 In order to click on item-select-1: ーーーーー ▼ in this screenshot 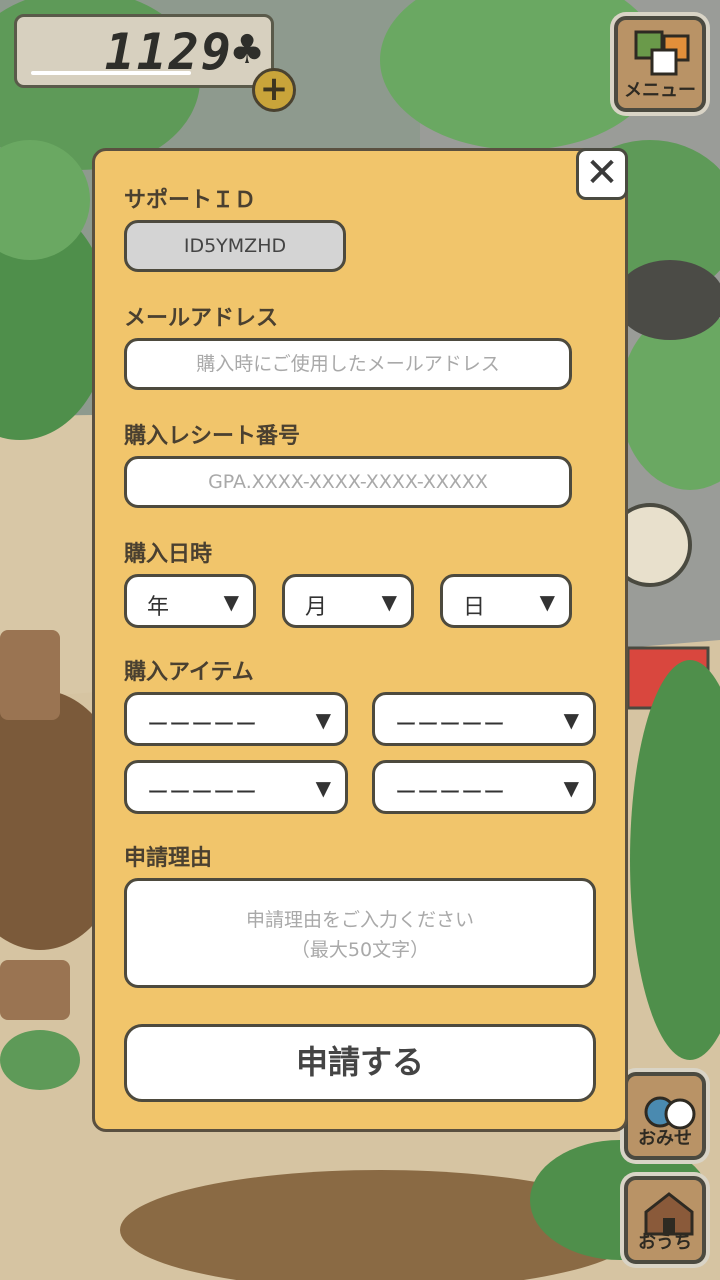, I will do `click(236, 719)`.